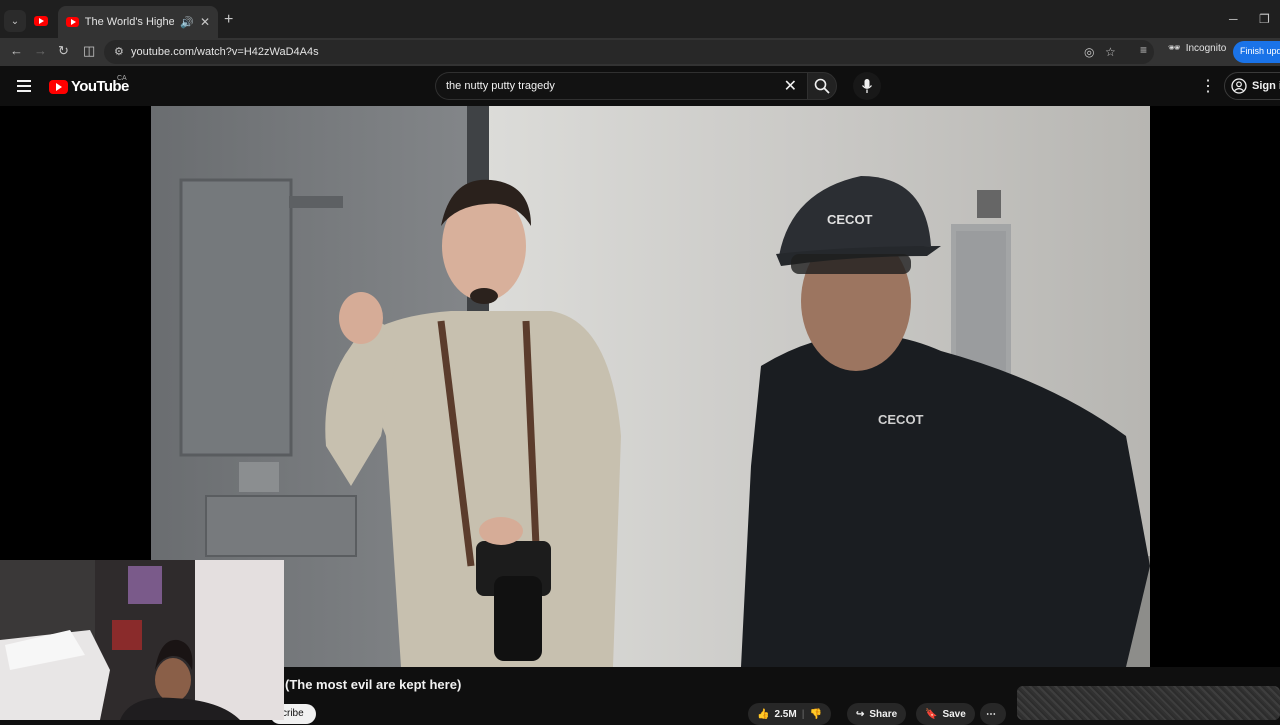 This screenshot has width=1280, height=725. What do you see at coordinates (790, 86) in the screenshot?
I see `clear-search-icon: ✕` at bounding box center [790, 86].